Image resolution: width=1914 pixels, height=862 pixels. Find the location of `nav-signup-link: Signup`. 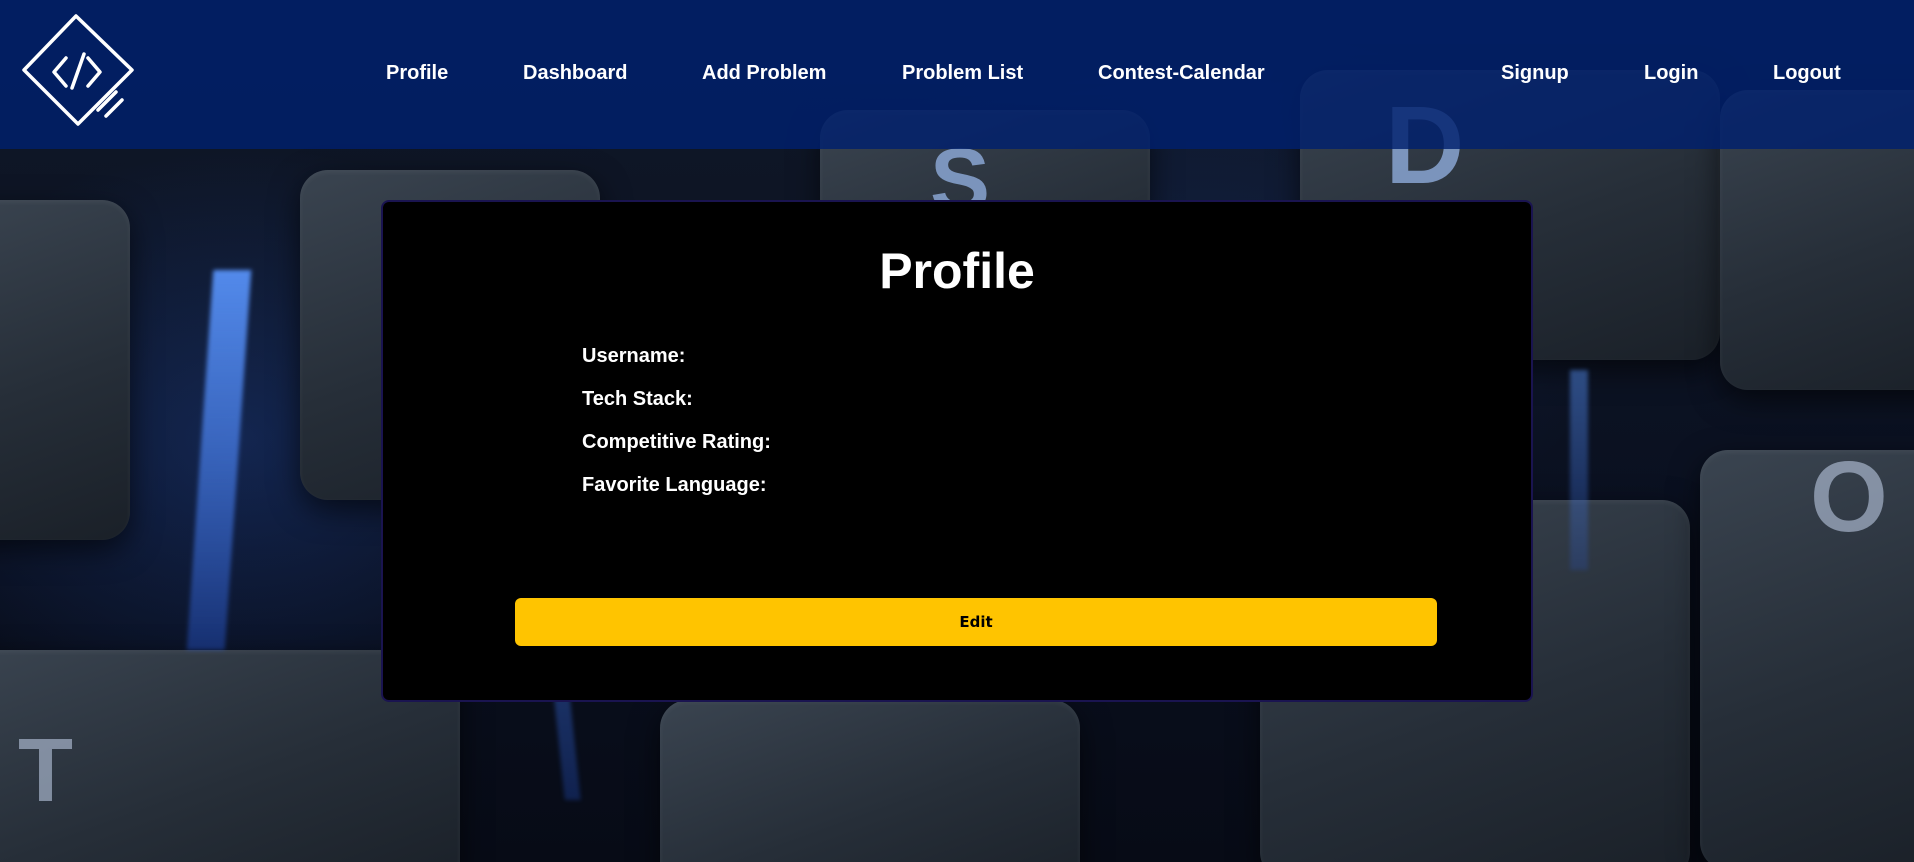

nav-signup-link: Signup is located at coordinates (1535, 73).